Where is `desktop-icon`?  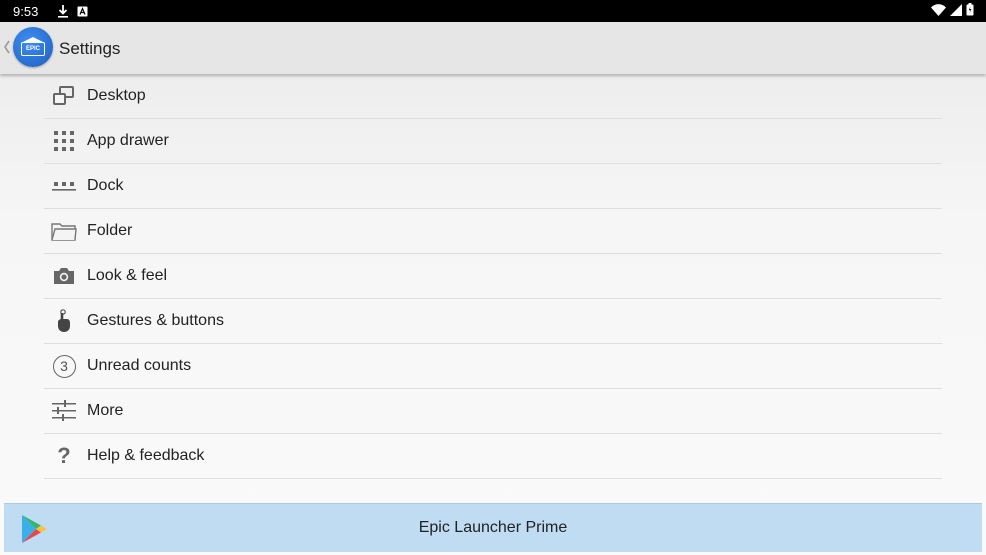
desktop-icon is located at coordinates (64, 96).